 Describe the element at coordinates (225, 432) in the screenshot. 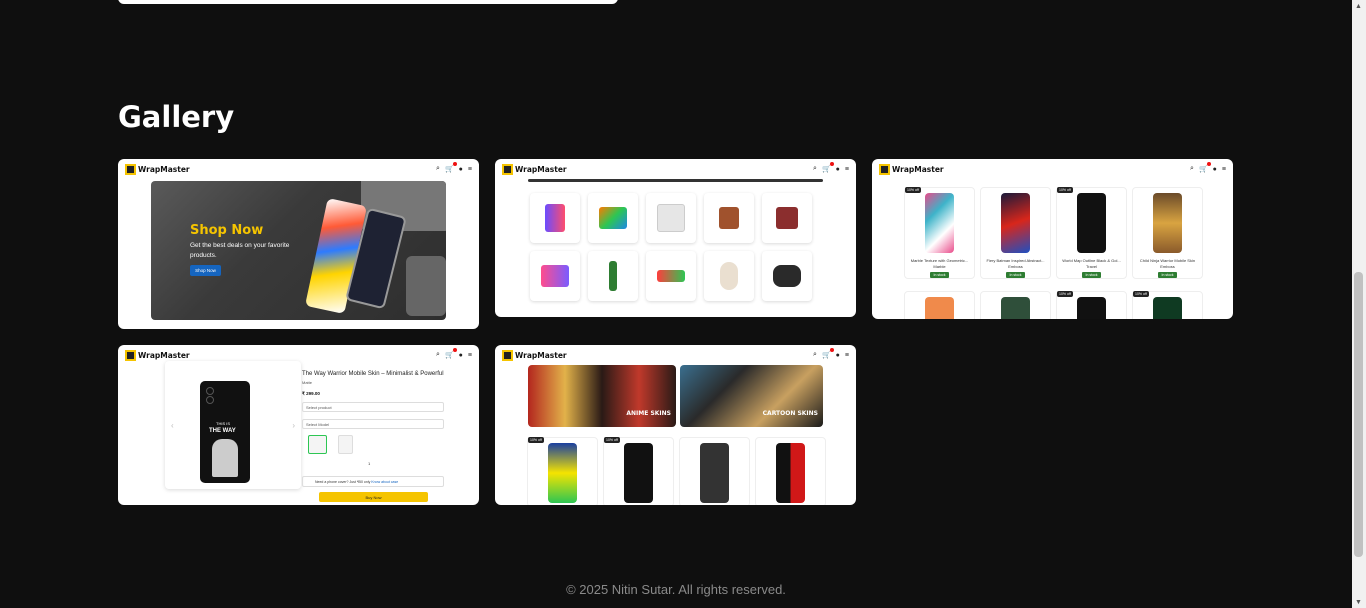

I see `phone-preview: THIS IS THE WAY` at that location.